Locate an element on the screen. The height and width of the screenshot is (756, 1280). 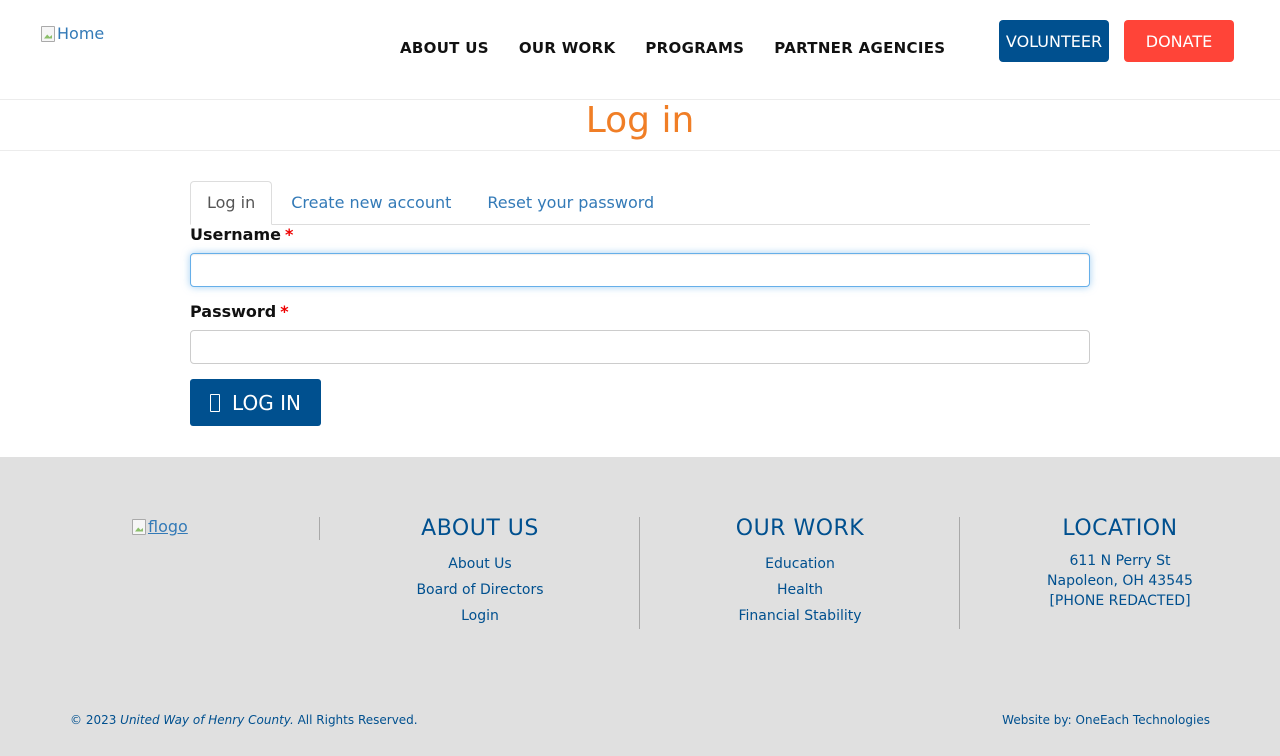
nav-programs: PROGRAMS is located at coordinates (694, 48).